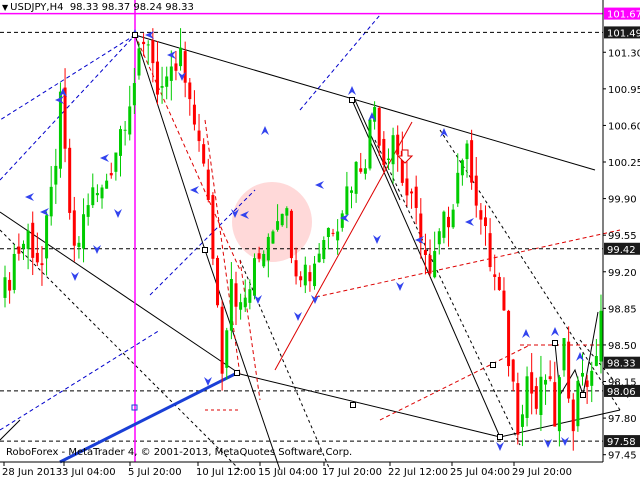  What do you see at coordinates (226, 472) in the screenshot?
I see `time-tick-label: 10 Jul 12:00` at bounding box center [226, 472].